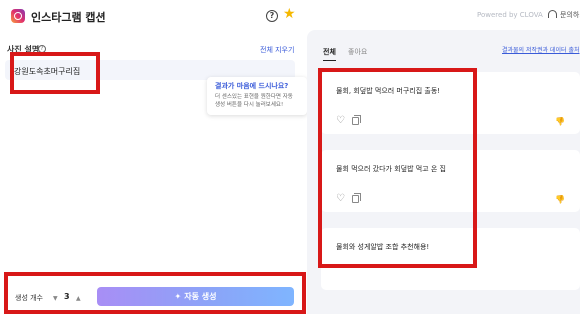 The height and width of the screenshot is (314, 580). Describe the element at coordinates (42, 49) in the screenshot. I see `info-icon: ?` at that location.